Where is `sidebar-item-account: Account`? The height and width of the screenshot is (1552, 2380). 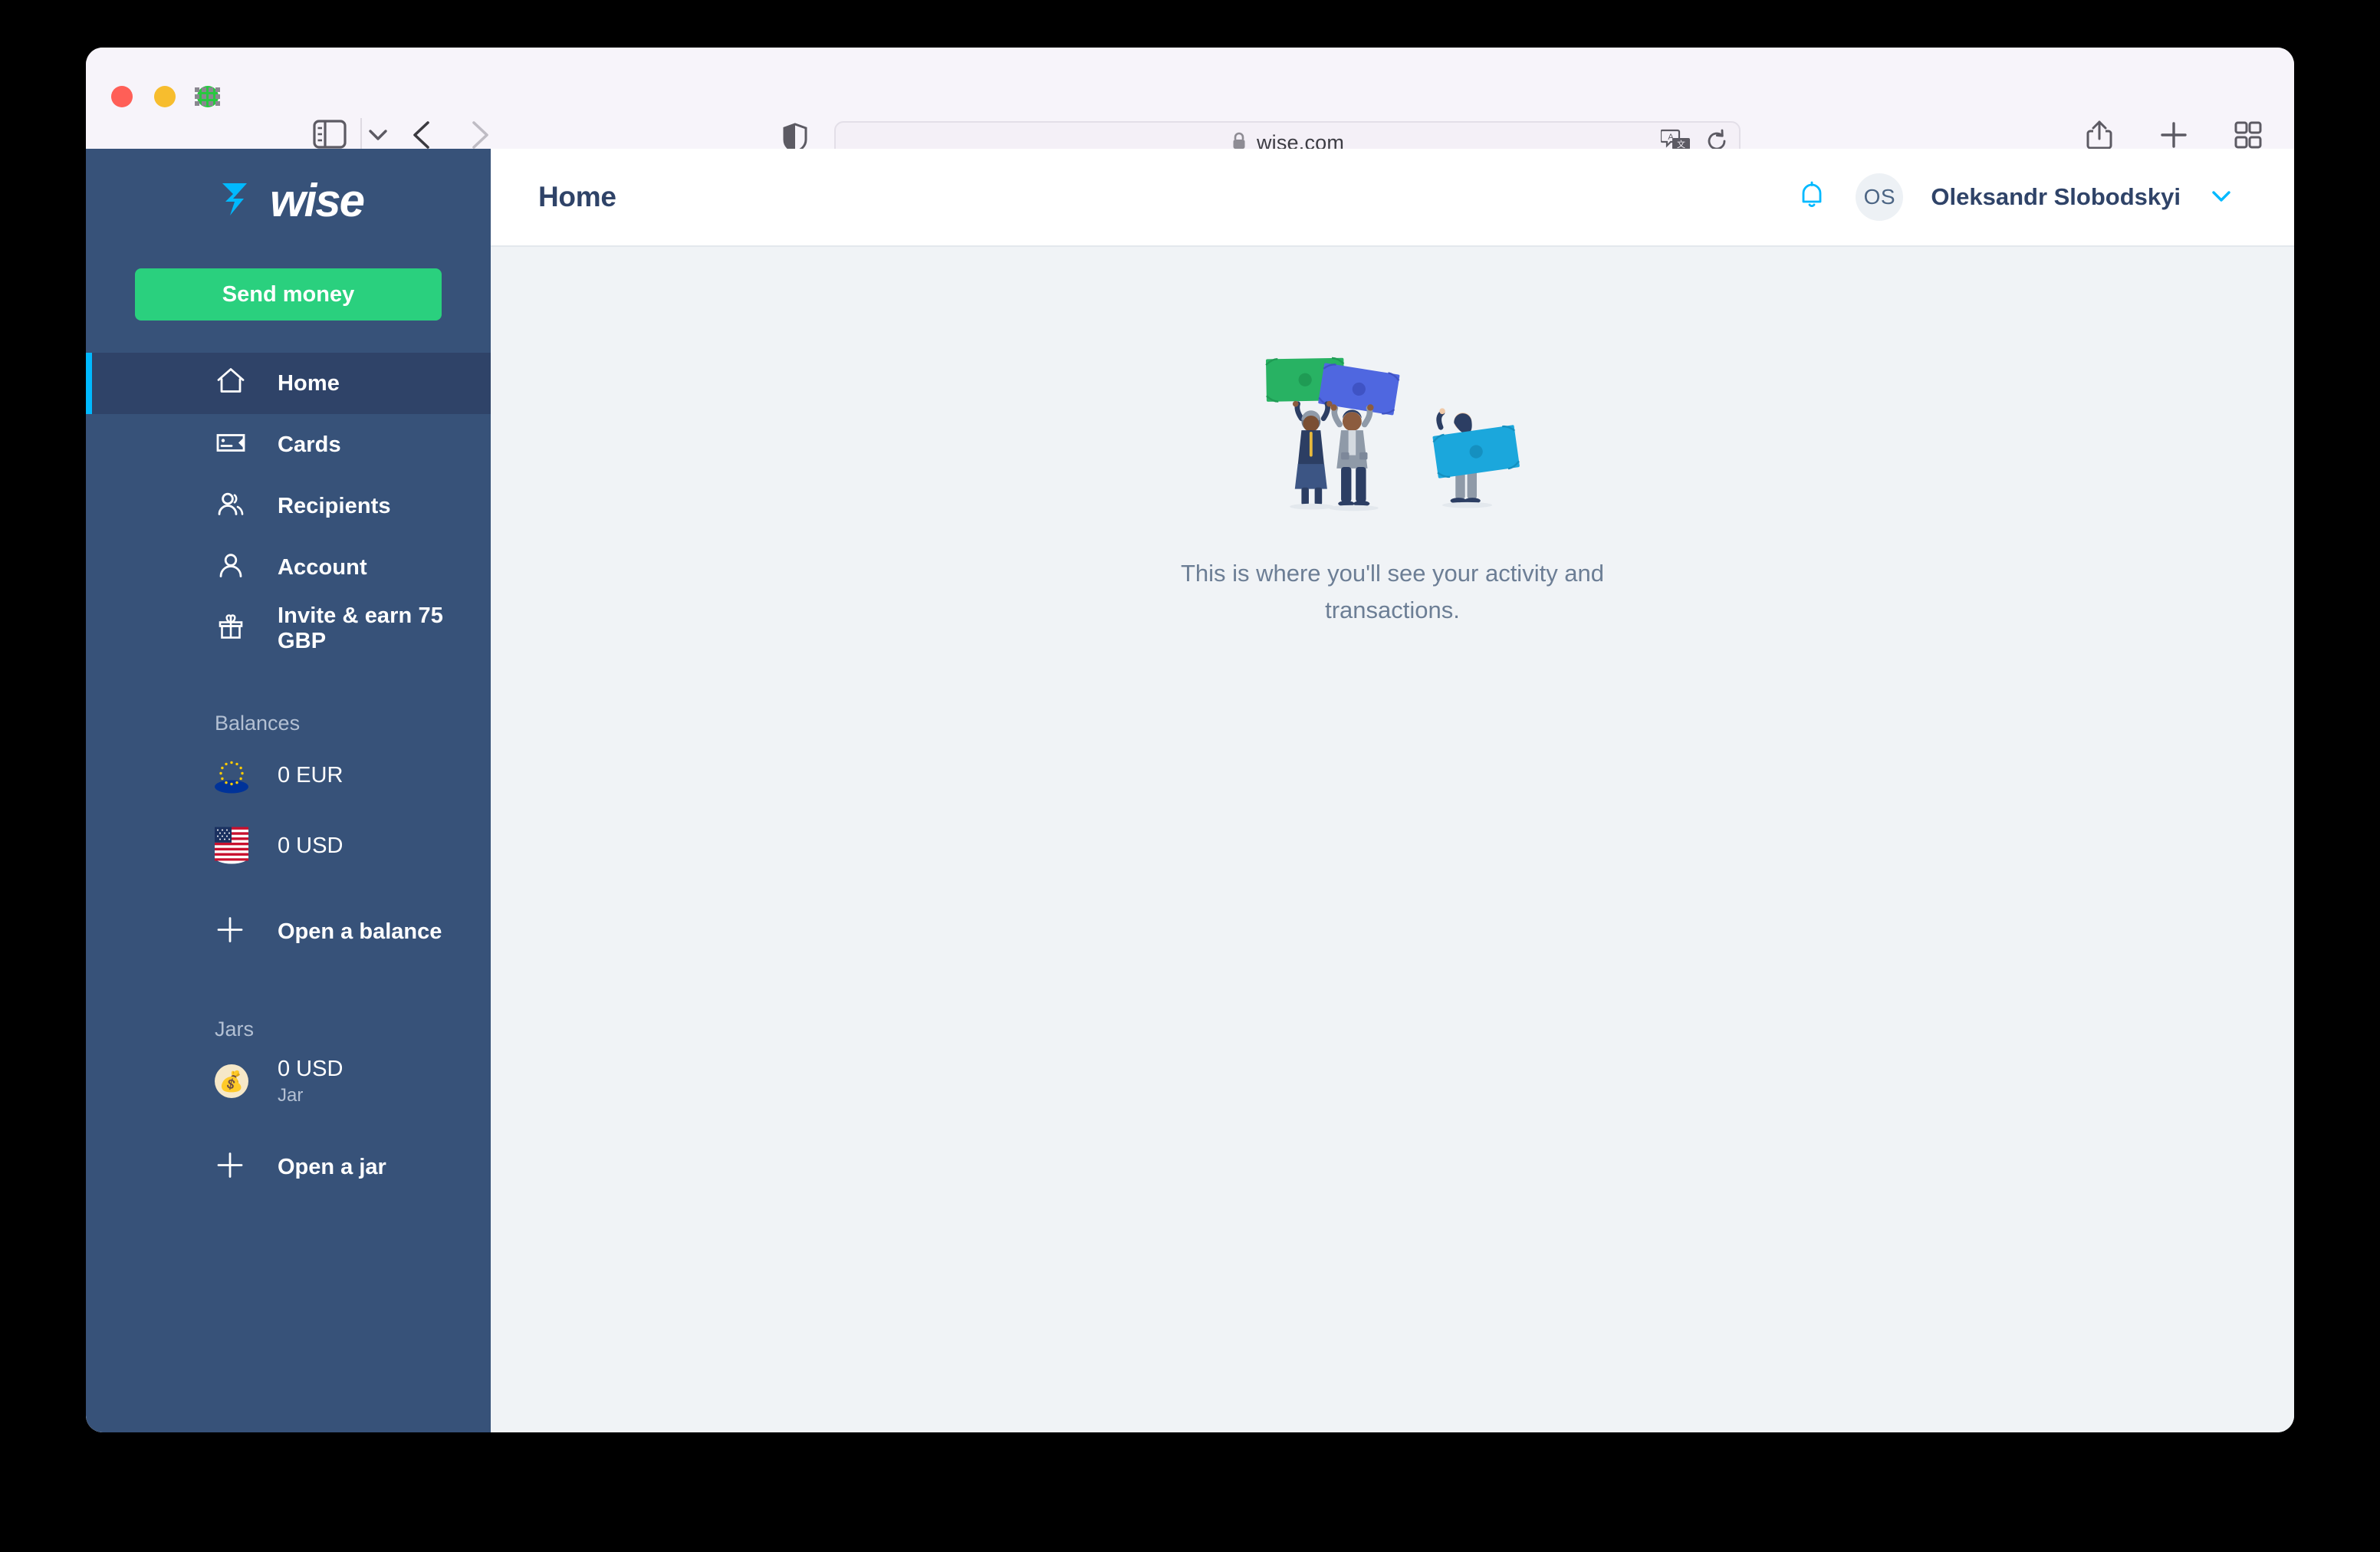
sidebar-item-account: Account is located at coordinates (289, 567).